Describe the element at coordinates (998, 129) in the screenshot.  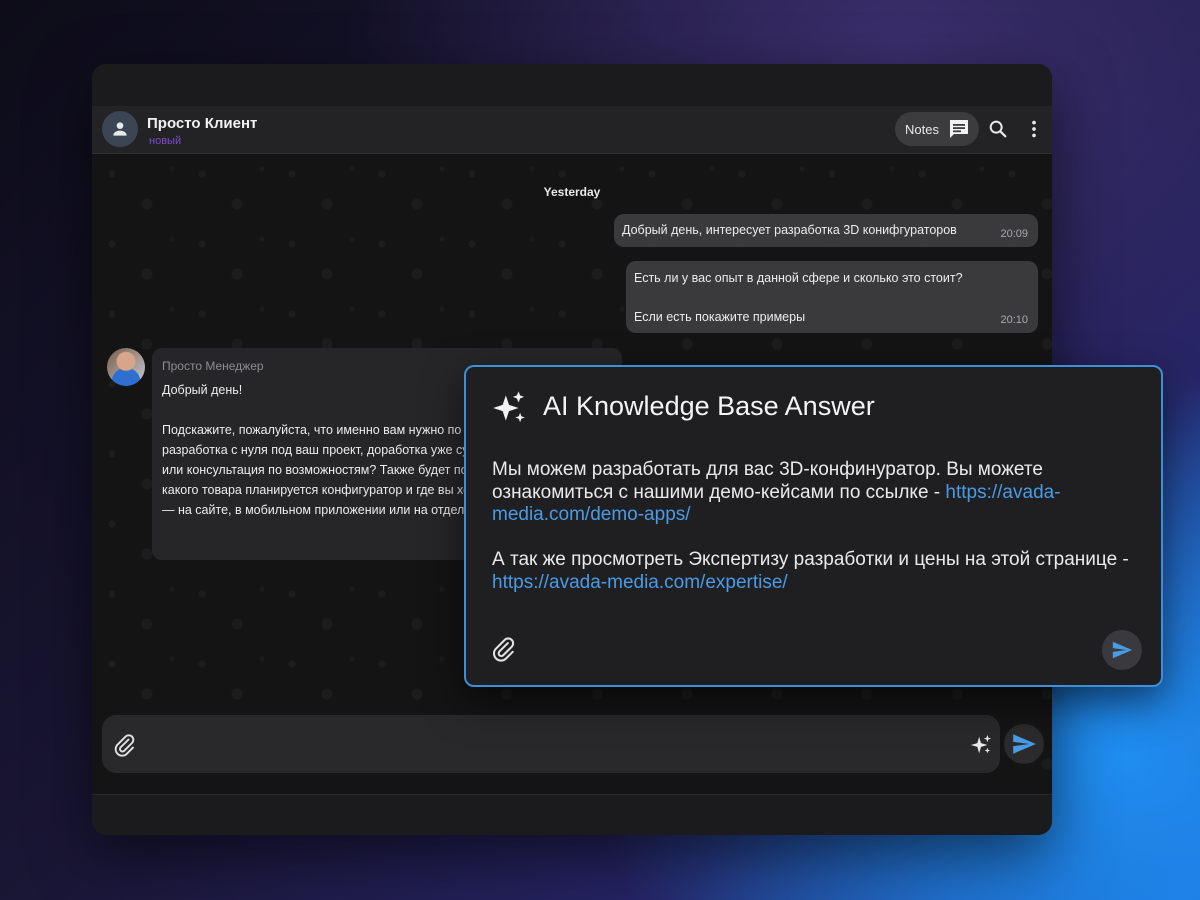
I see `search-icon` at that location.